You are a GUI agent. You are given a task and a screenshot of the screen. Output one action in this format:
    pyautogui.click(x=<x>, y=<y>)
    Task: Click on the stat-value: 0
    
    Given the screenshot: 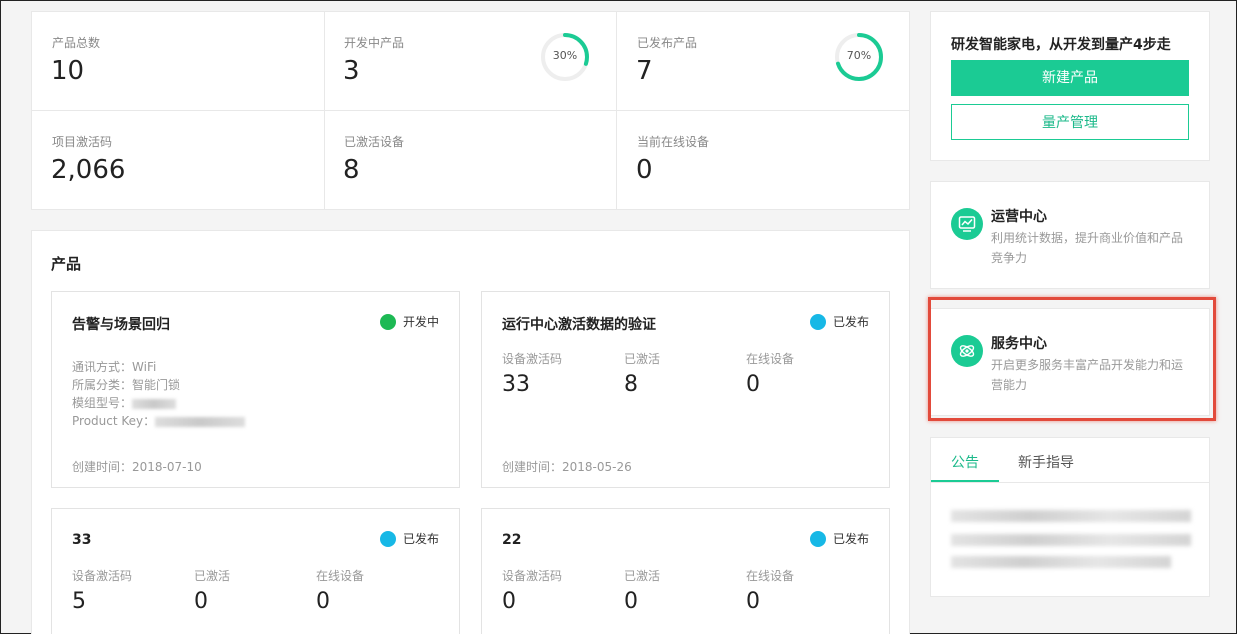 What is the action you would take?
    pyautogui.click(x=644, y=170)
    